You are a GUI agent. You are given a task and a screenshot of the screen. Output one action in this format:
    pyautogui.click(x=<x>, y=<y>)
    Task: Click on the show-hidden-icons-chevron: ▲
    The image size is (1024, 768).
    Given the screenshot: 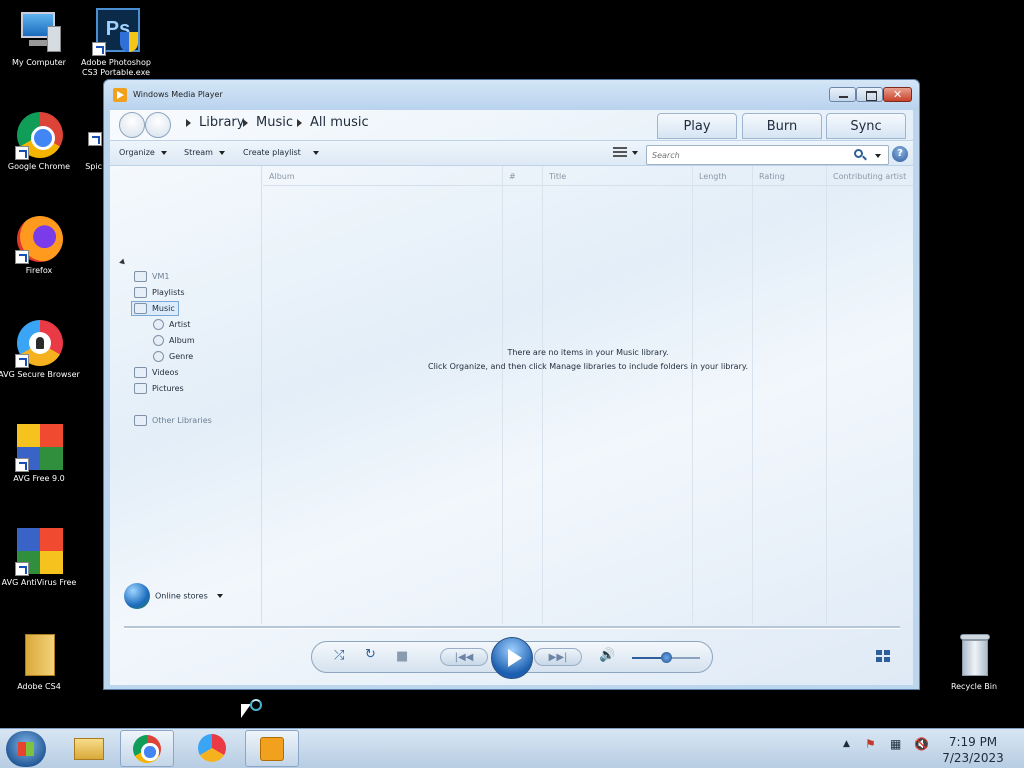 What is the action you would take?
    pyautogui.click(x=846, y=744)
    